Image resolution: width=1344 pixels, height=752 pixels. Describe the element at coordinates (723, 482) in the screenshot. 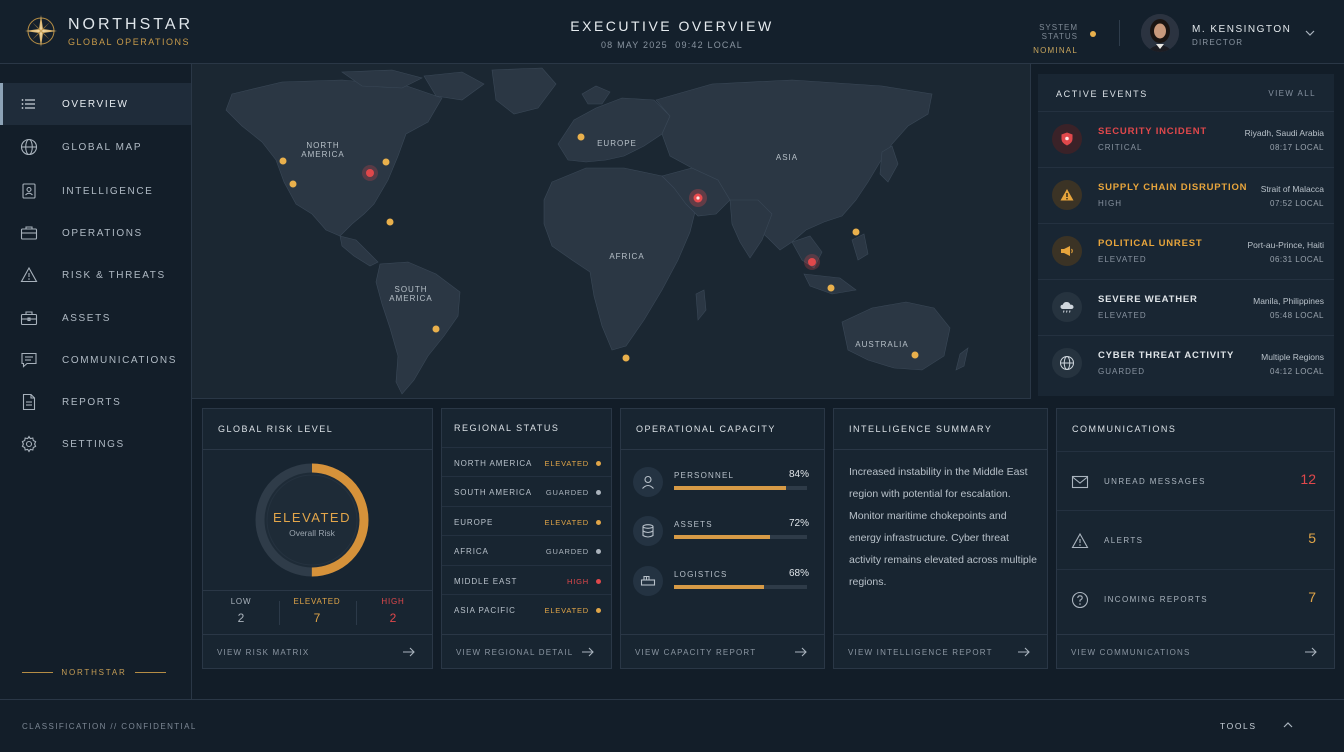

I see `capacity-row: PERSONNEL 84%` at that location.